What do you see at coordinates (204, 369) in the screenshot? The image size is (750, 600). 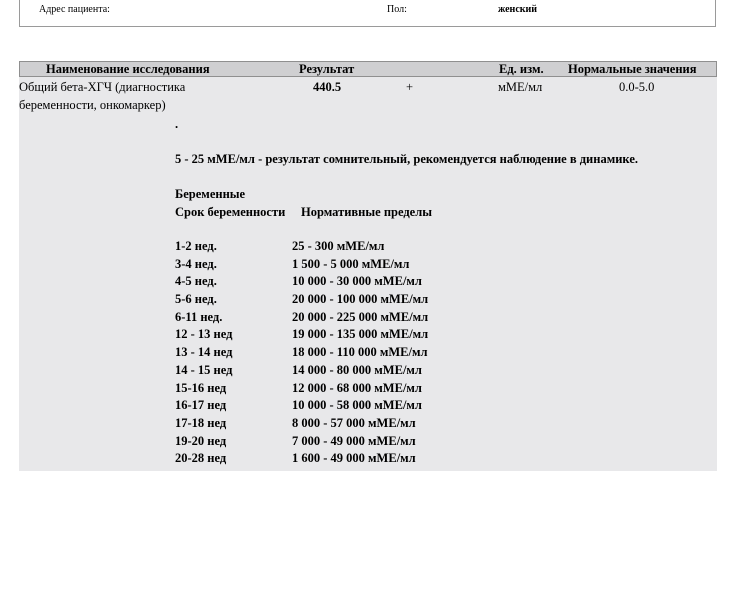 I see `norm-term: 14 - 15 нед` at bounding box center [204, 369].